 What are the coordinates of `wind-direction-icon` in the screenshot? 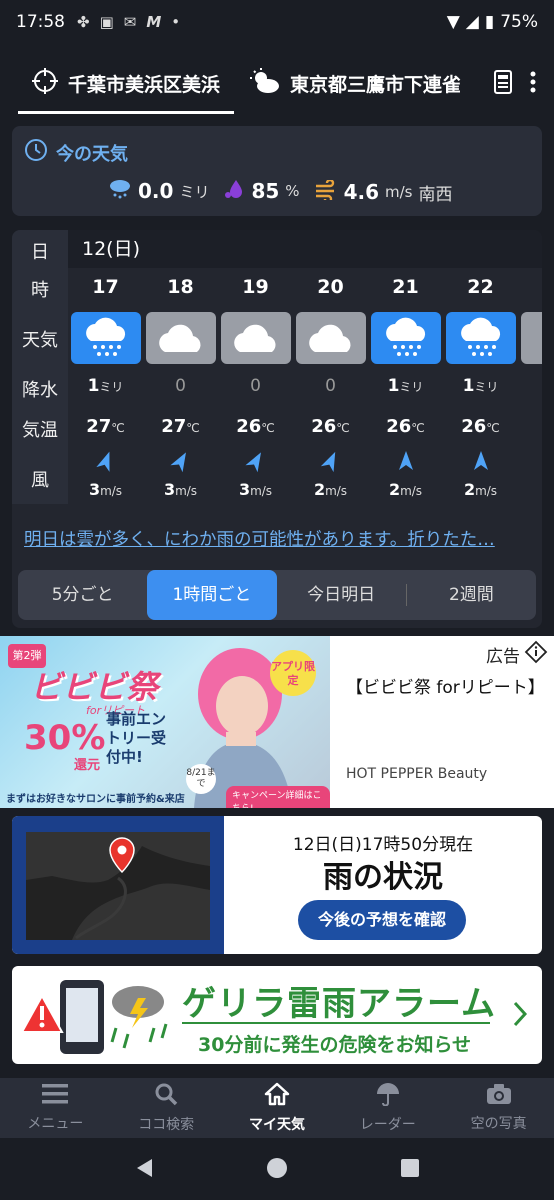 It's located at (405, 461).